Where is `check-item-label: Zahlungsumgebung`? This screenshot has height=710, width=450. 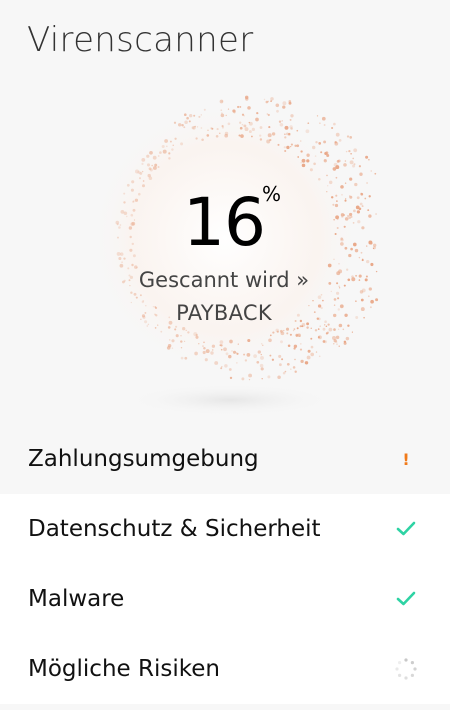
check-item-label: Zahlungsumgebung is located at coordinates (143, 459).